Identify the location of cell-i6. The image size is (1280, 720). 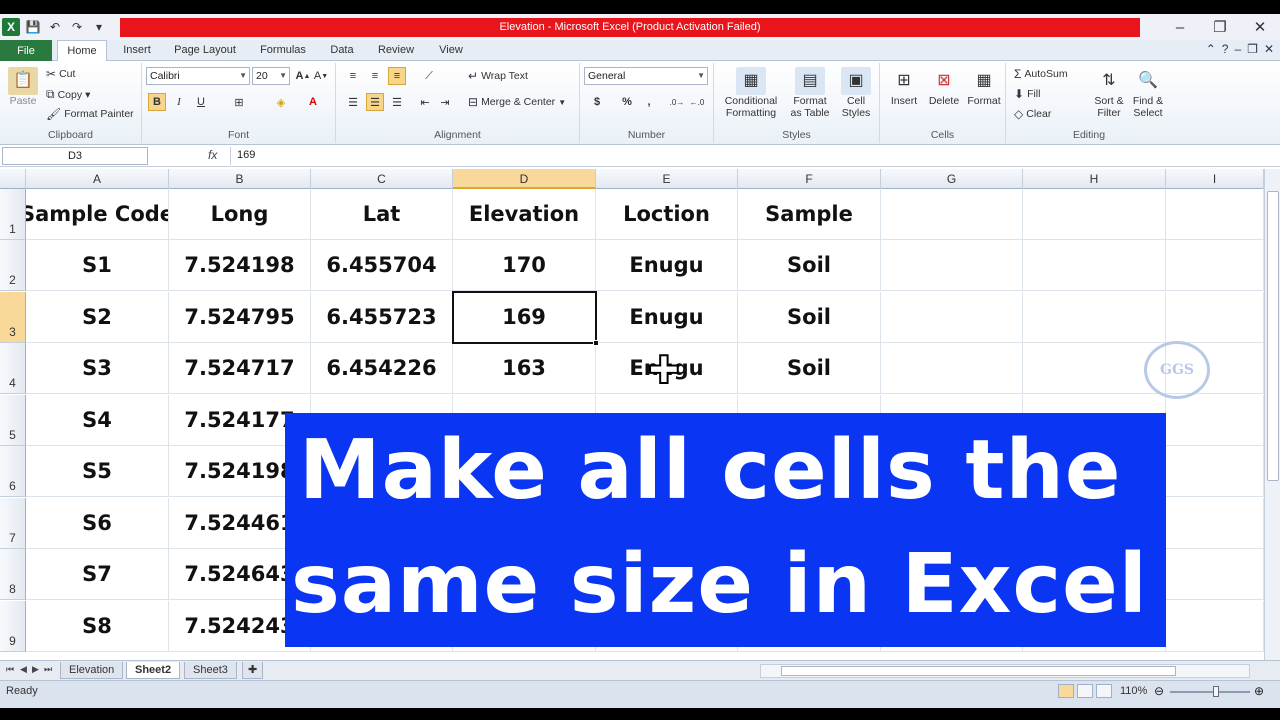
(1215, 471).